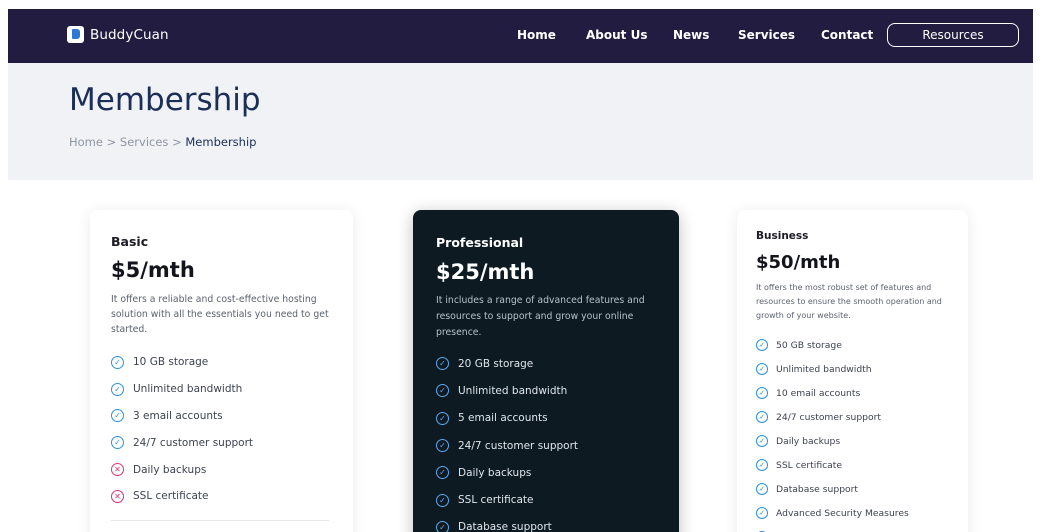  I want to click on breadcrumb: Home > Services > Membership, so click(162, 142).